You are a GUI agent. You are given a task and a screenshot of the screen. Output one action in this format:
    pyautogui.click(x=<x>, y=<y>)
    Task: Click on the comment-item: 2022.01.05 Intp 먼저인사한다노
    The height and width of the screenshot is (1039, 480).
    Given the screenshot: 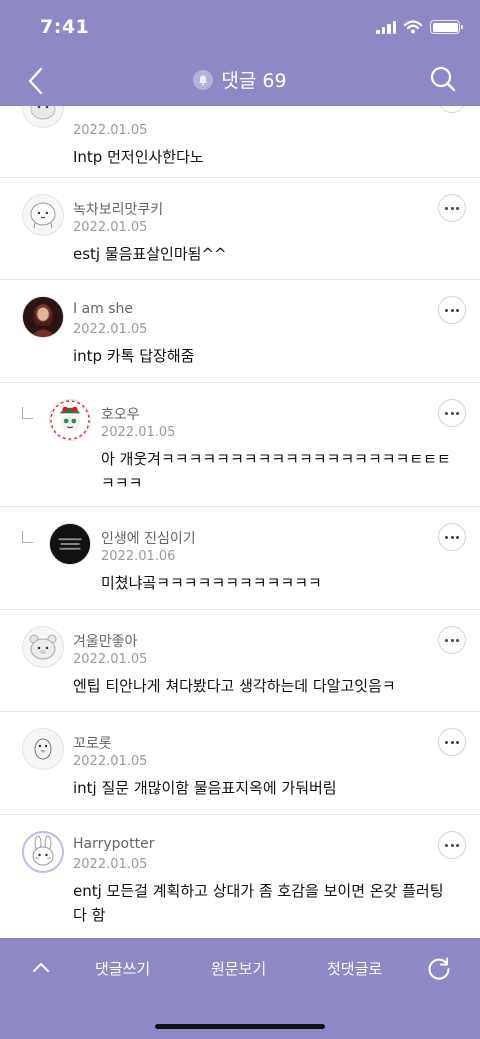 What is the action you would take?
    pyautogui.click(x=240, y=142)
    